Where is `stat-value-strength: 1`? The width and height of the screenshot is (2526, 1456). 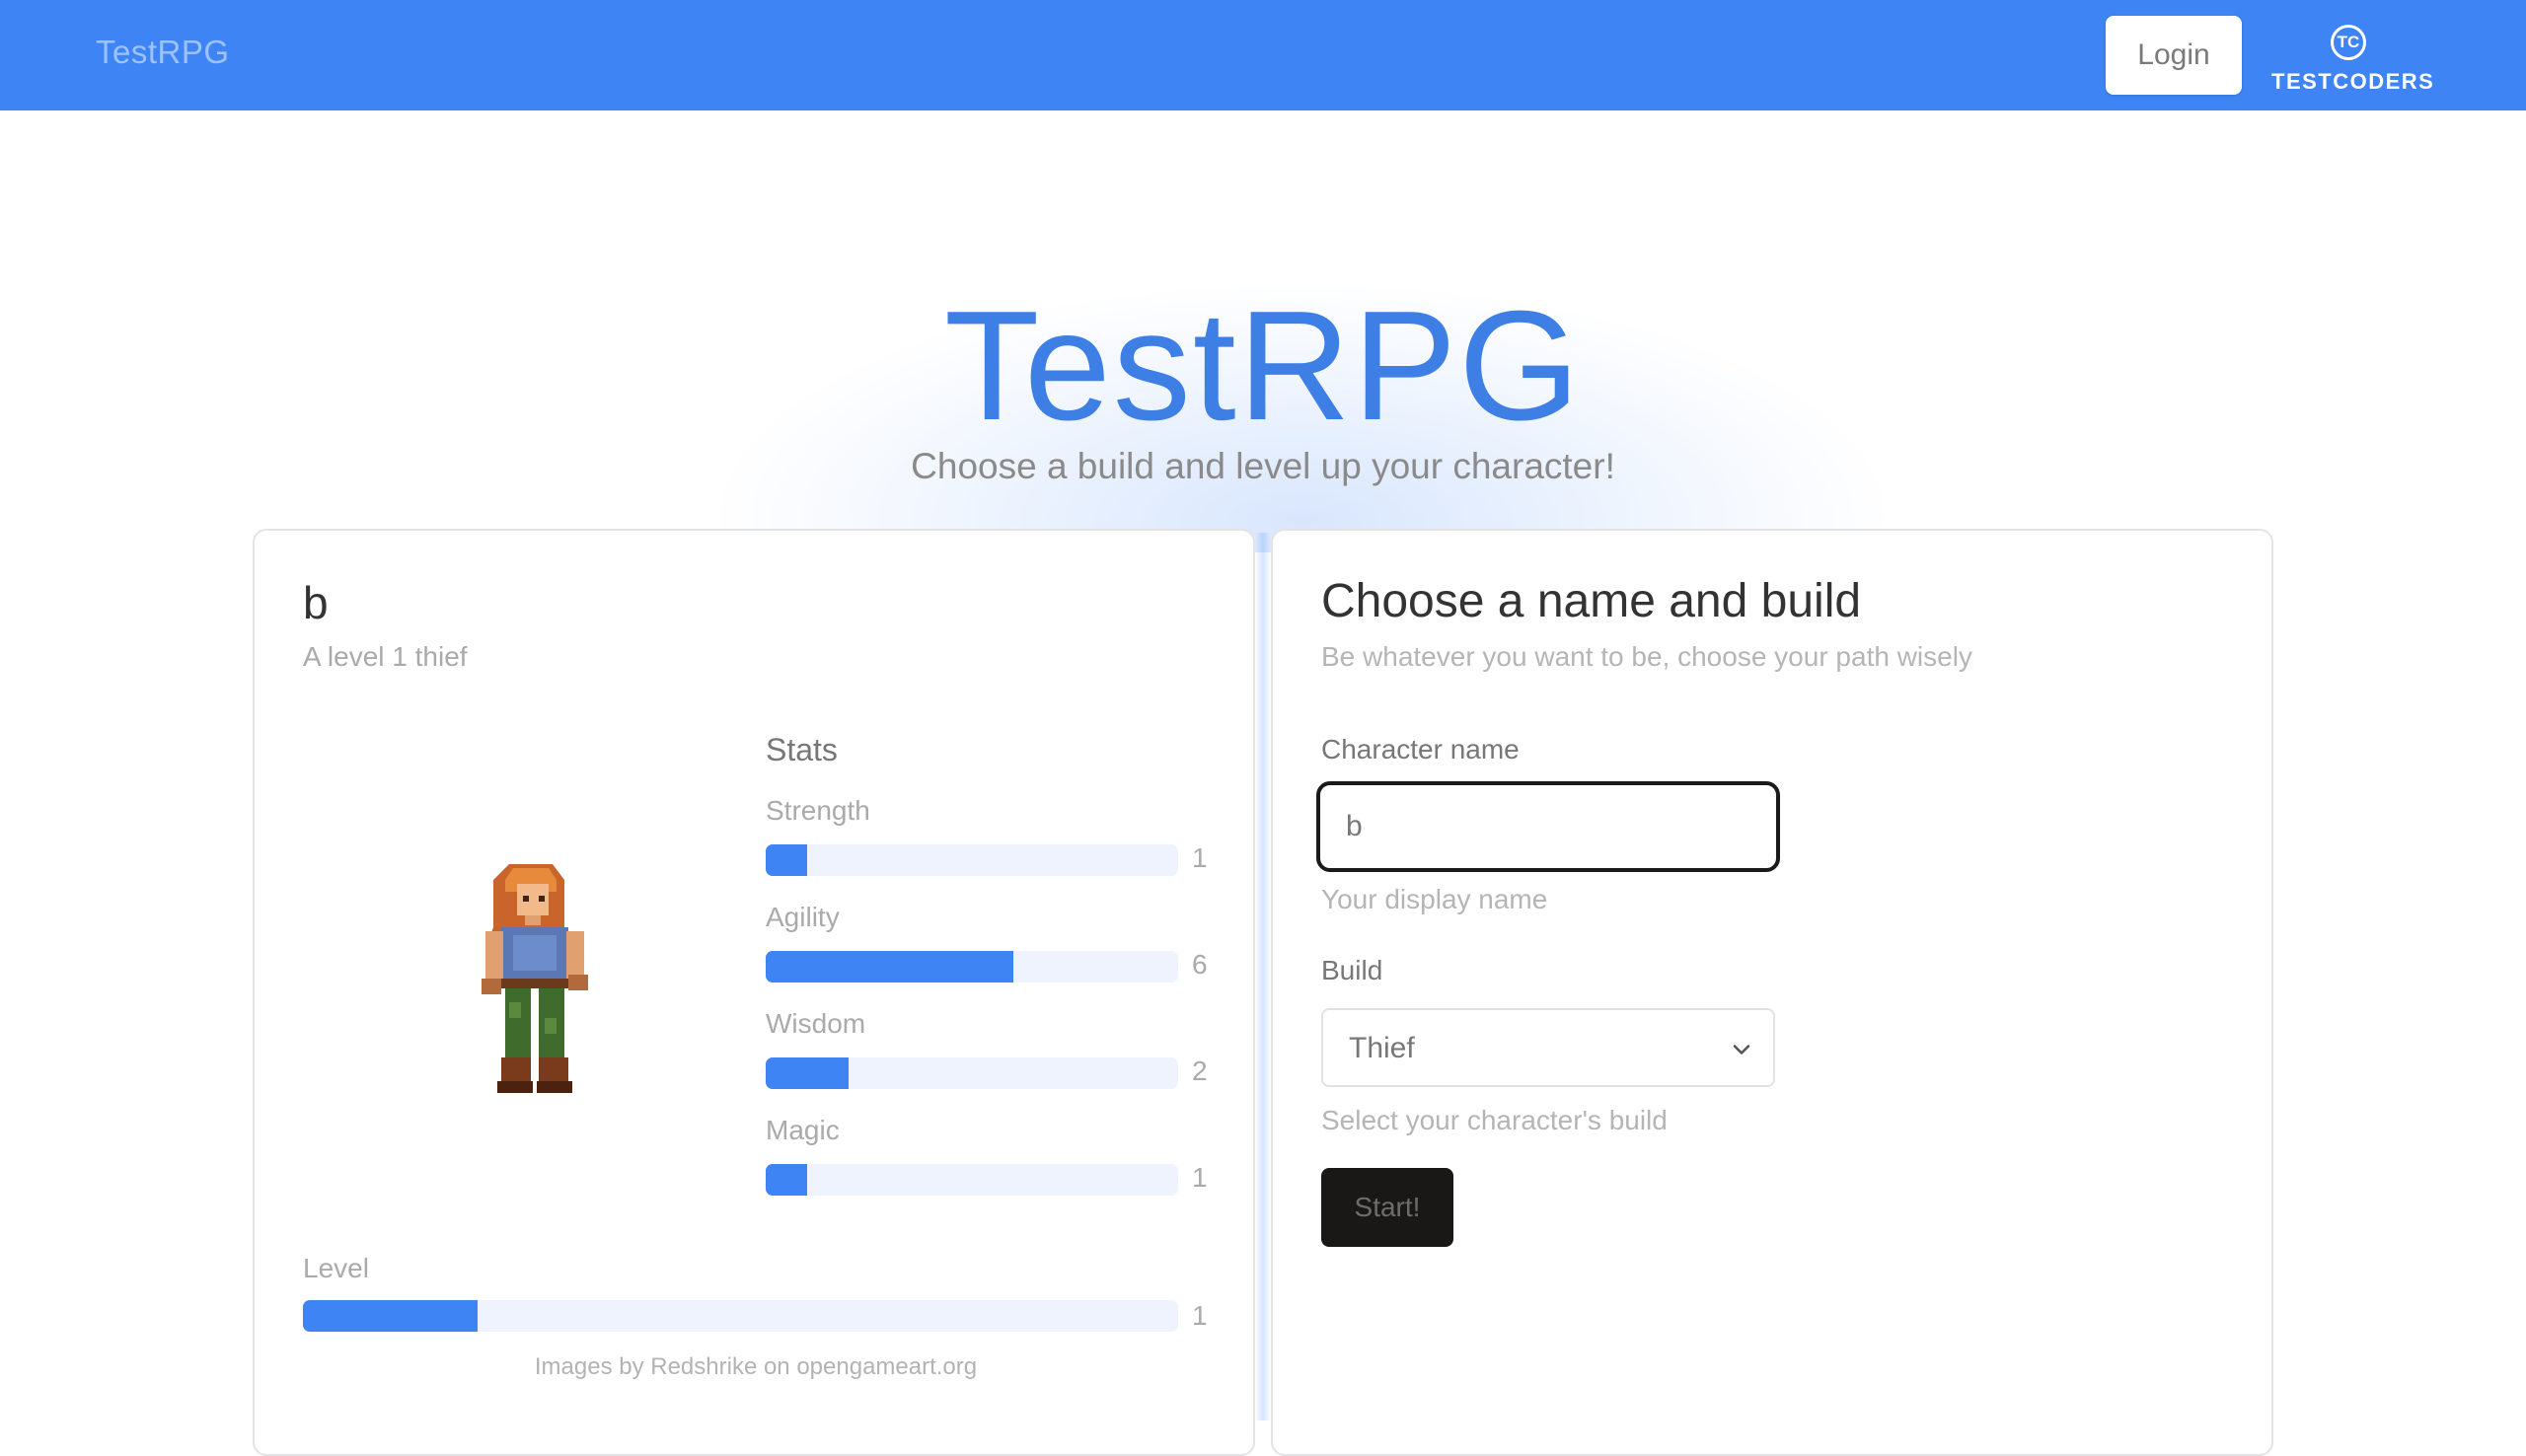
stat-value-strength: 1 is located at coordinates (1200, 857).